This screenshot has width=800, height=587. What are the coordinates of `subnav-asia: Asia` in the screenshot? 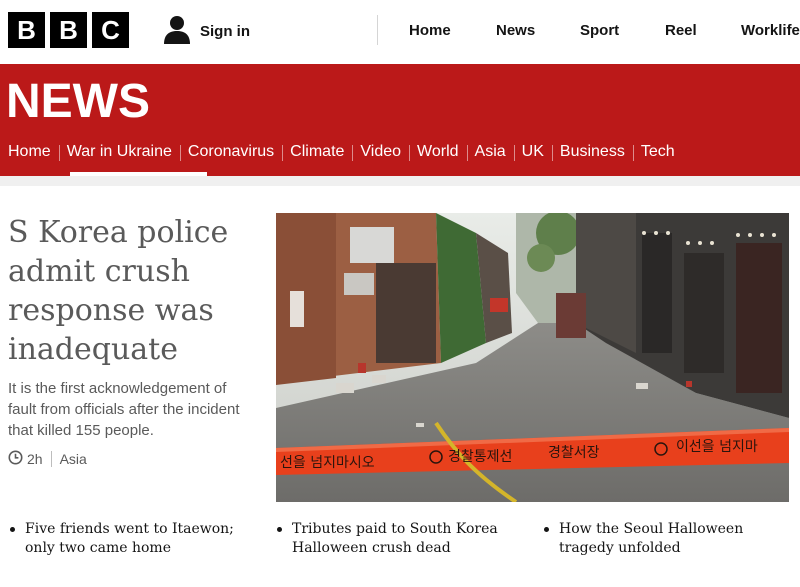 It's located at (490, 153).